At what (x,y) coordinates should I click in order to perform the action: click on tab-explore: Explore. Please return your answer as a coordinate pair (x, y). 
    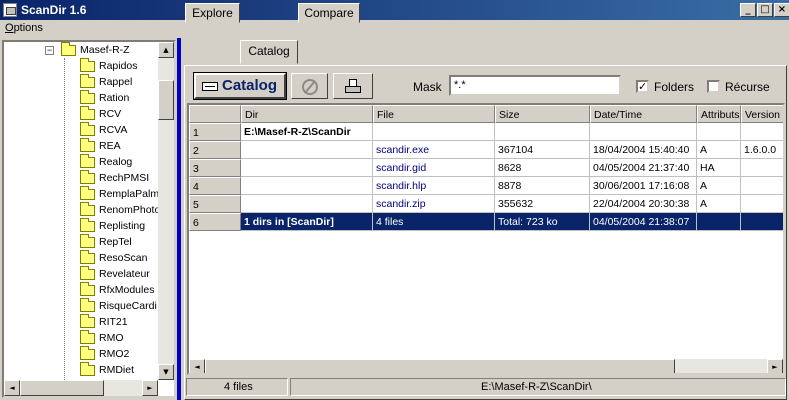
    Looking at the image, I should click on (212, 13).